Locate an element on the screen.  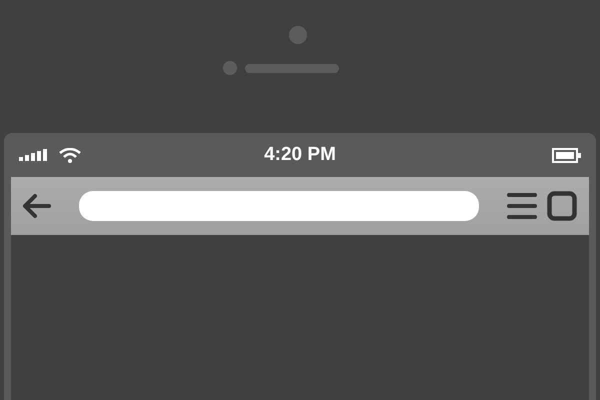
status-time: 4:20 PM is located at coordinates (300, 155).